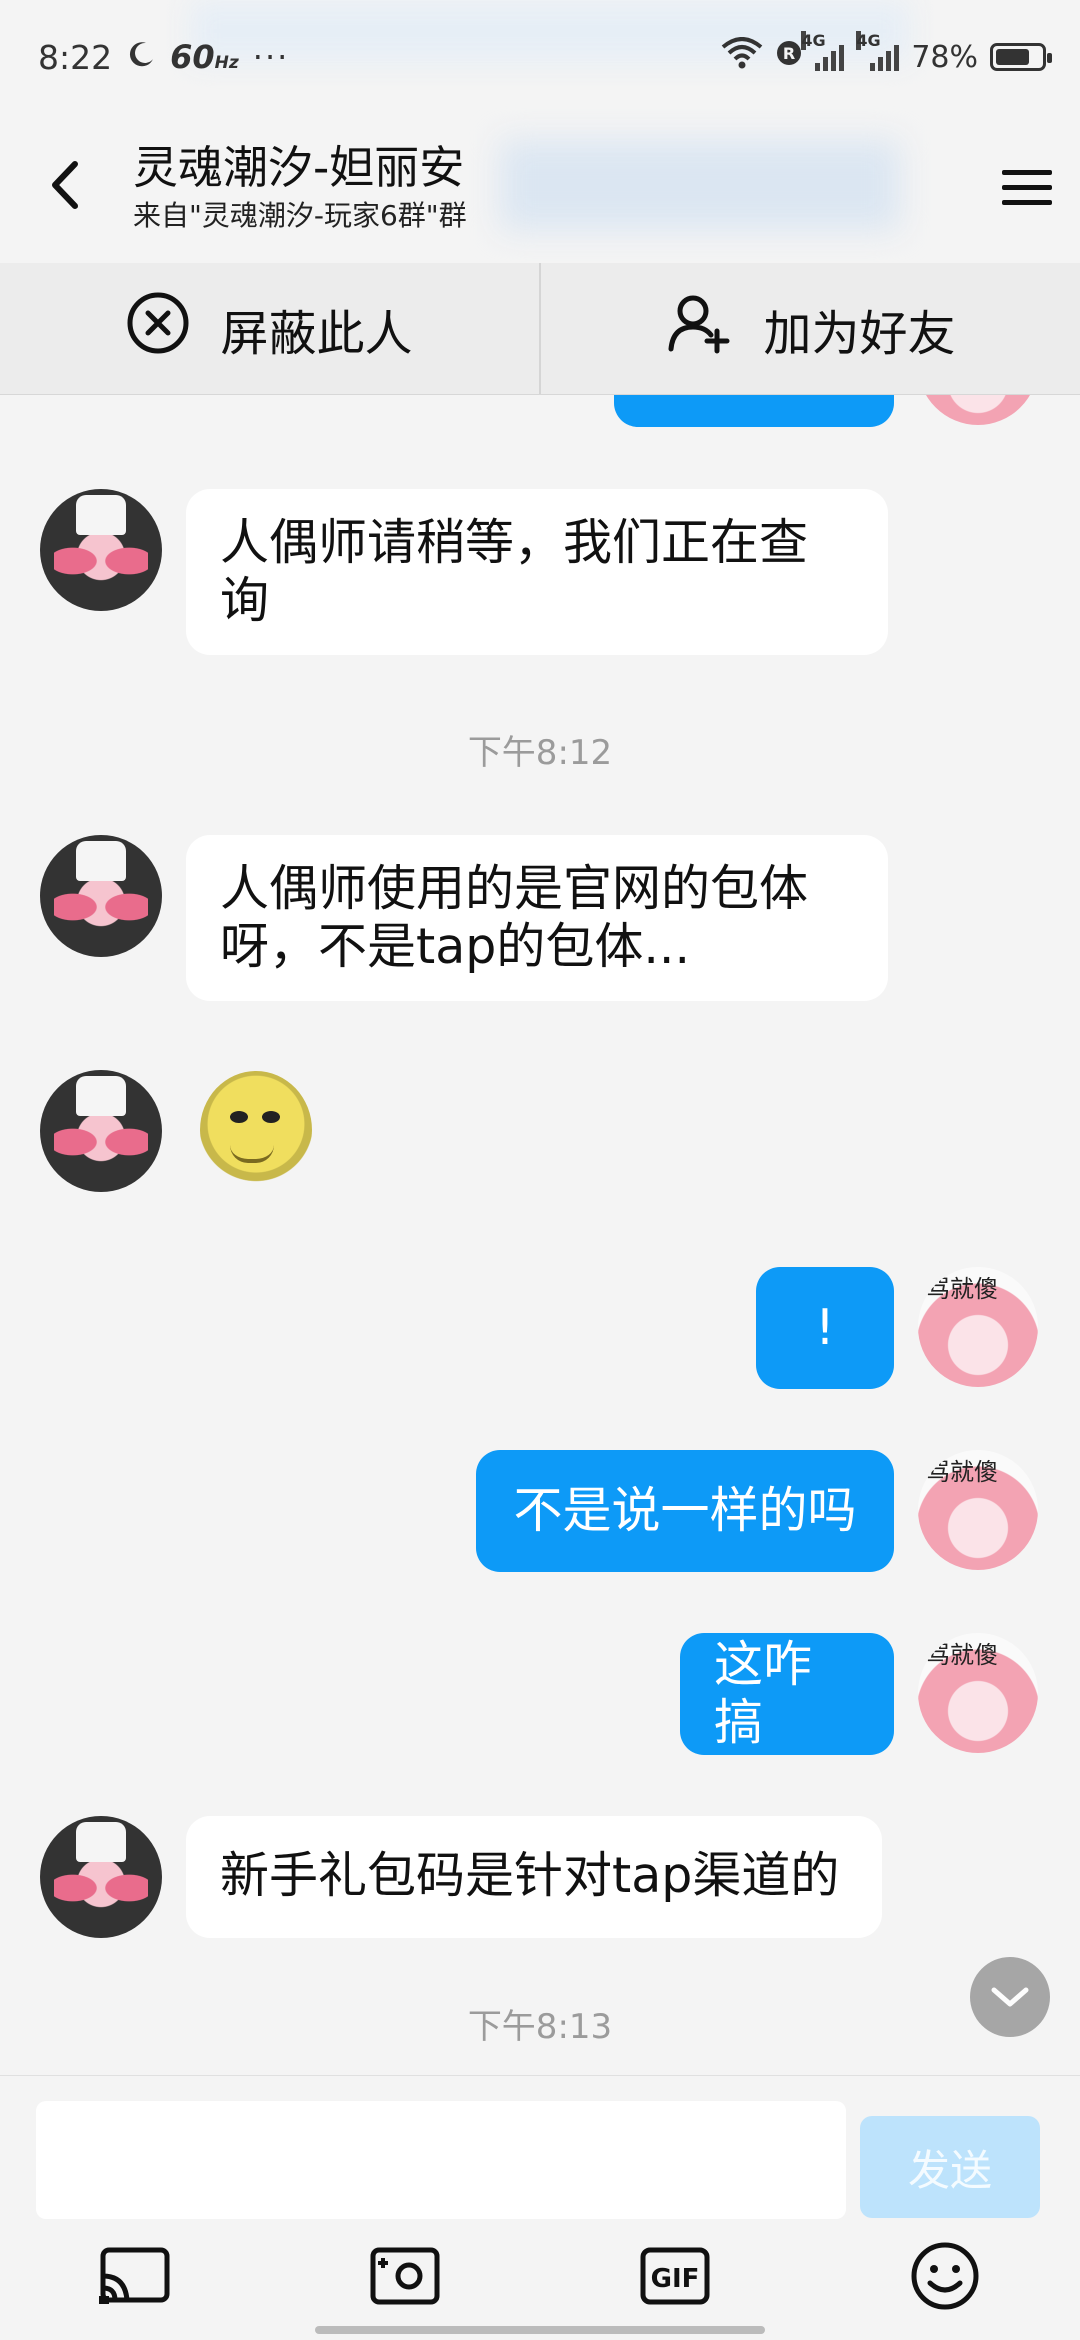 The width and height of the screenshot is (1080, 2340). I want to click on message-bubble-outgoing: 不是说一样的吗, so click(685, 1511).